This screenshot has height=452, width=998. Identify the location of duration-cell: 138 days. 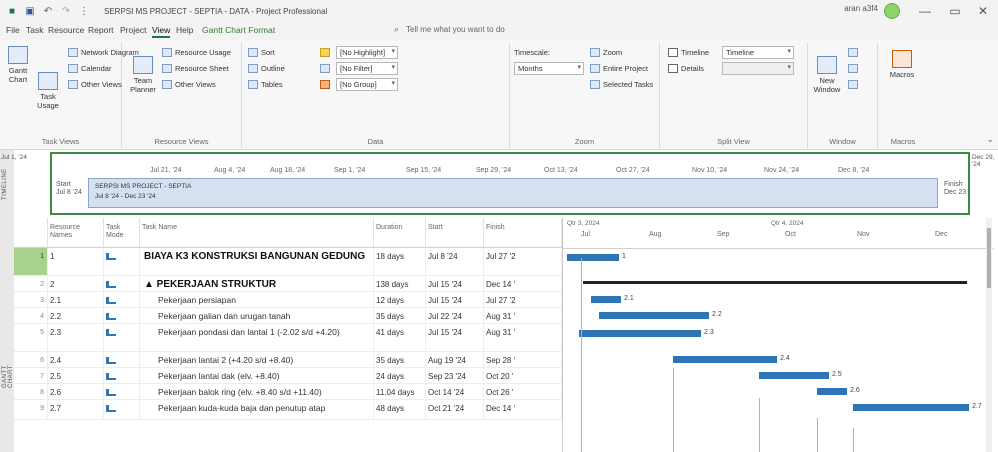
(400, 283).